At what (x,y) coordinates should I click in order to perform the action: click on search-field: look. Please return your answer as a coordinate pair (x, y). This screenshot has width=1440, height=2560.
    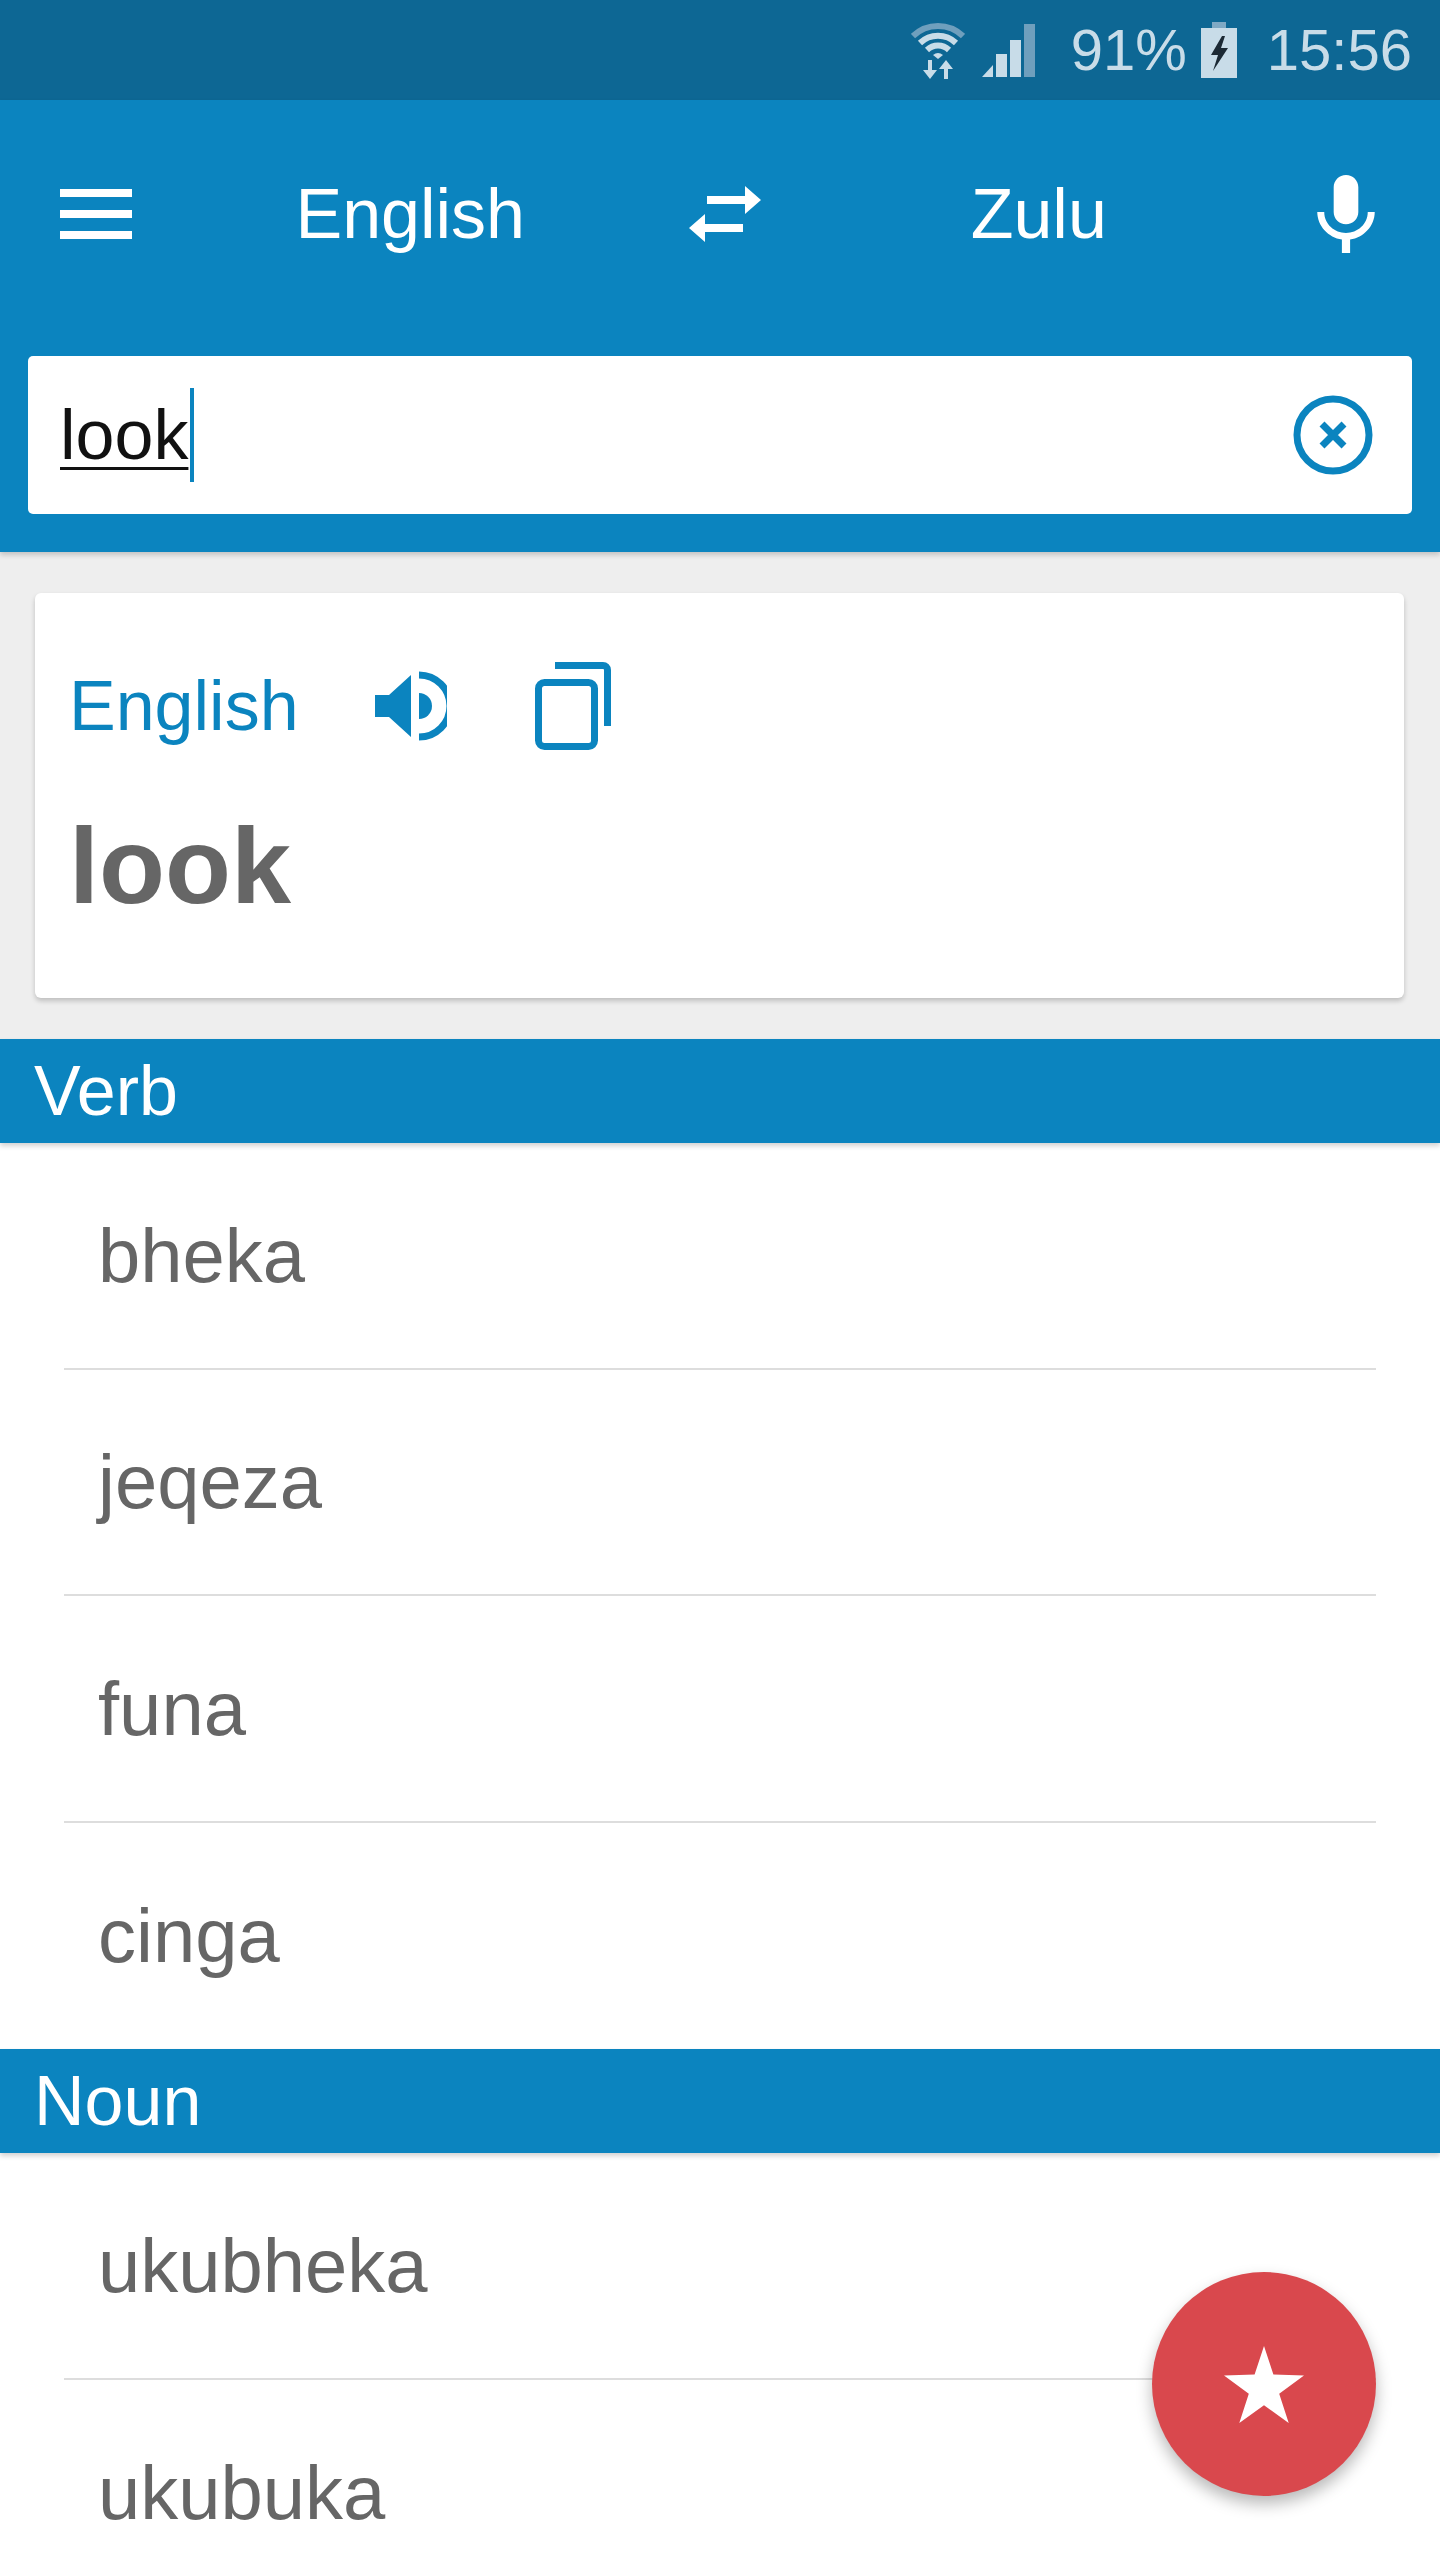
    Looking at the image, I should click on (720, 435).